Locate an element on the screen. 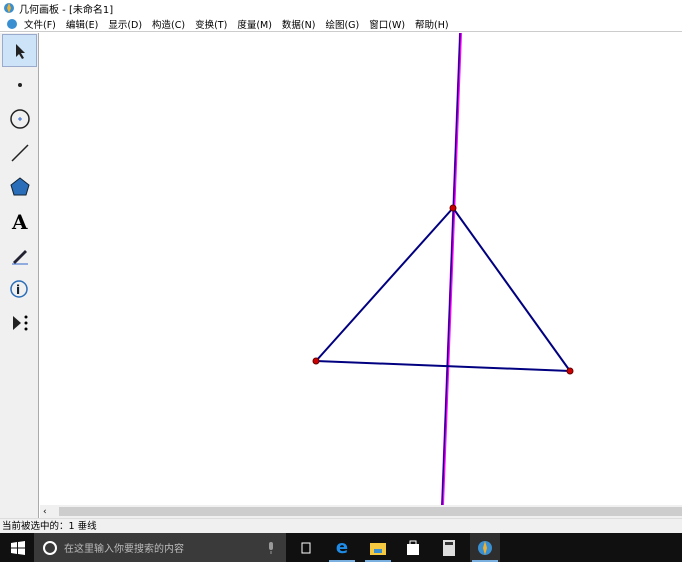 The height and width of the screenshot is (562, 682). search-placeholder: 在这里输入你要搜索的内容 is located at coordinates (124, 549).